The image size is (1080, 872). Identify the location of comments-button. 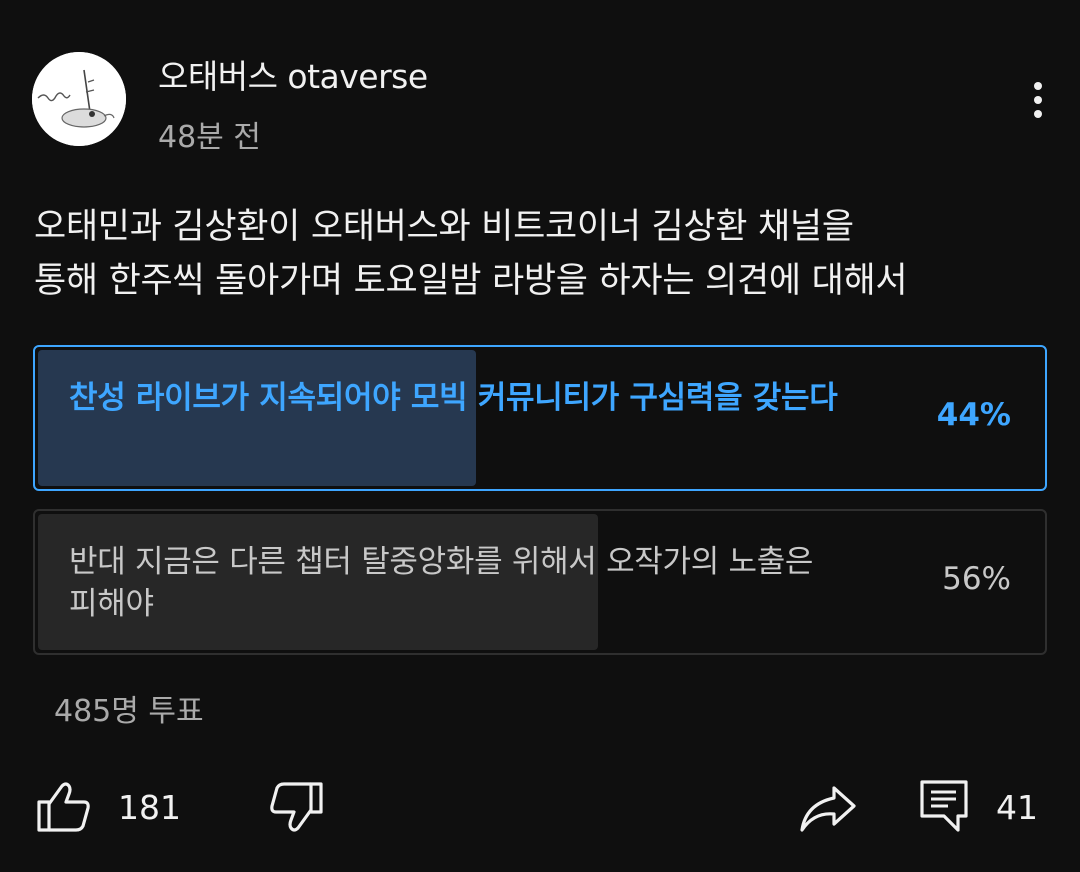
(944, 806).